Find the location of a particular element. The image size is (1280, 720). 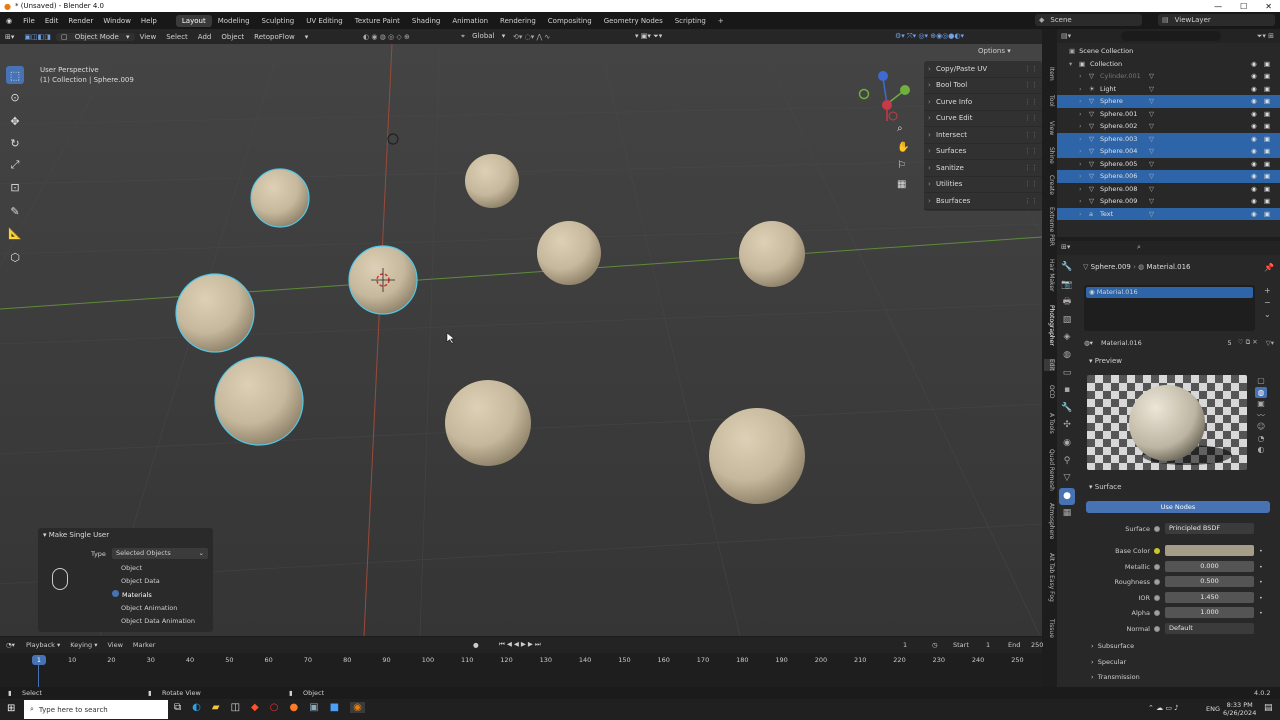

playback-controls: ⏮◀◀▶▶⏭ is located at coordinates (521, 644).